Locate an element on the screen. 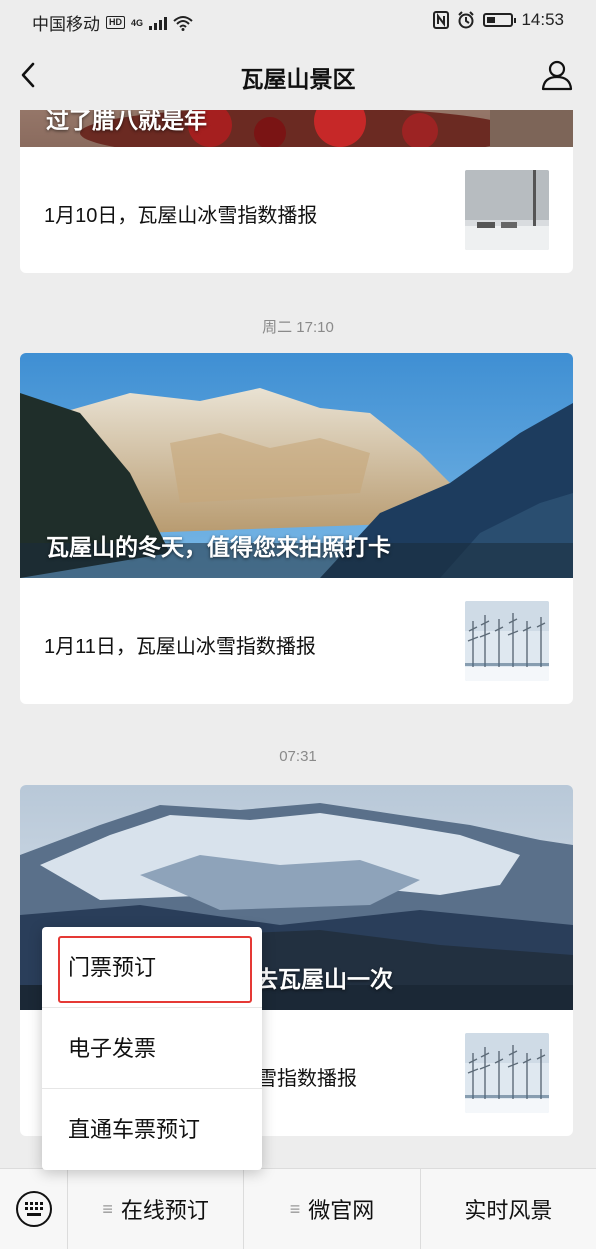 This screenshot has height=1249, width=596. signal-icon is located at coordinates (158, 23).